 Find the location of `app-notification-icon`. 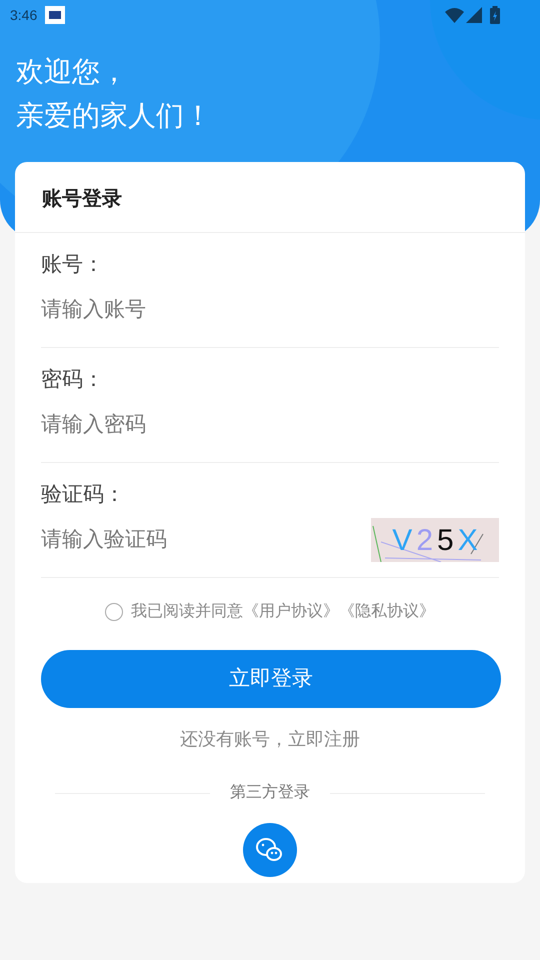

app-notification-icon is located at coordinates (55, 15).